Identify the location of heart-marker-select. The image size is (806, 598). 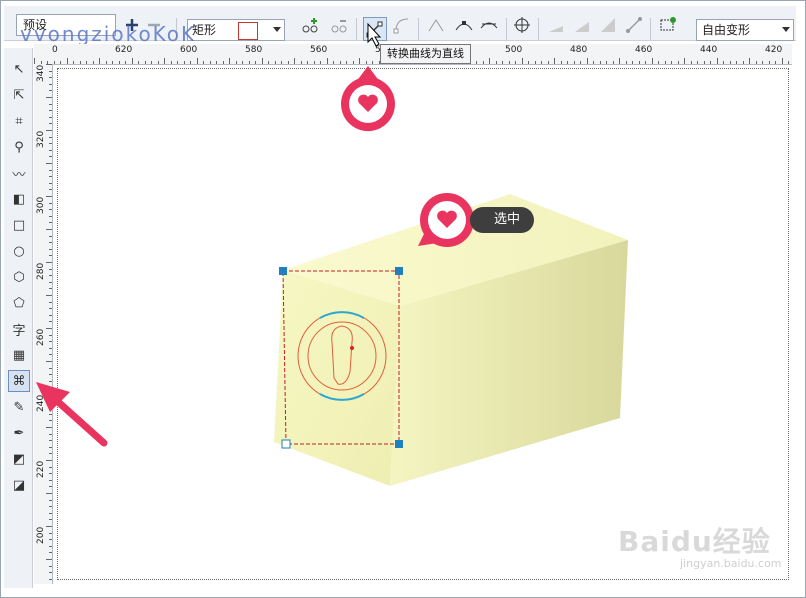
(446, 220).